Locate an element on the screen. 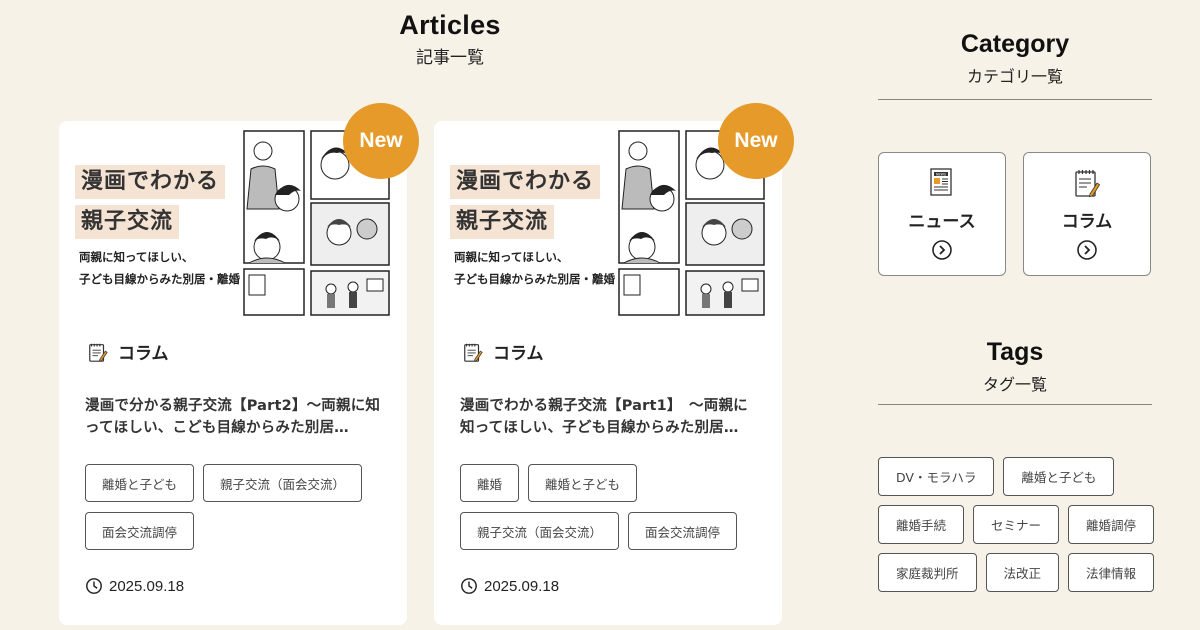  category-news-button: NEWS ニュース is located at coordinates (942, 214).